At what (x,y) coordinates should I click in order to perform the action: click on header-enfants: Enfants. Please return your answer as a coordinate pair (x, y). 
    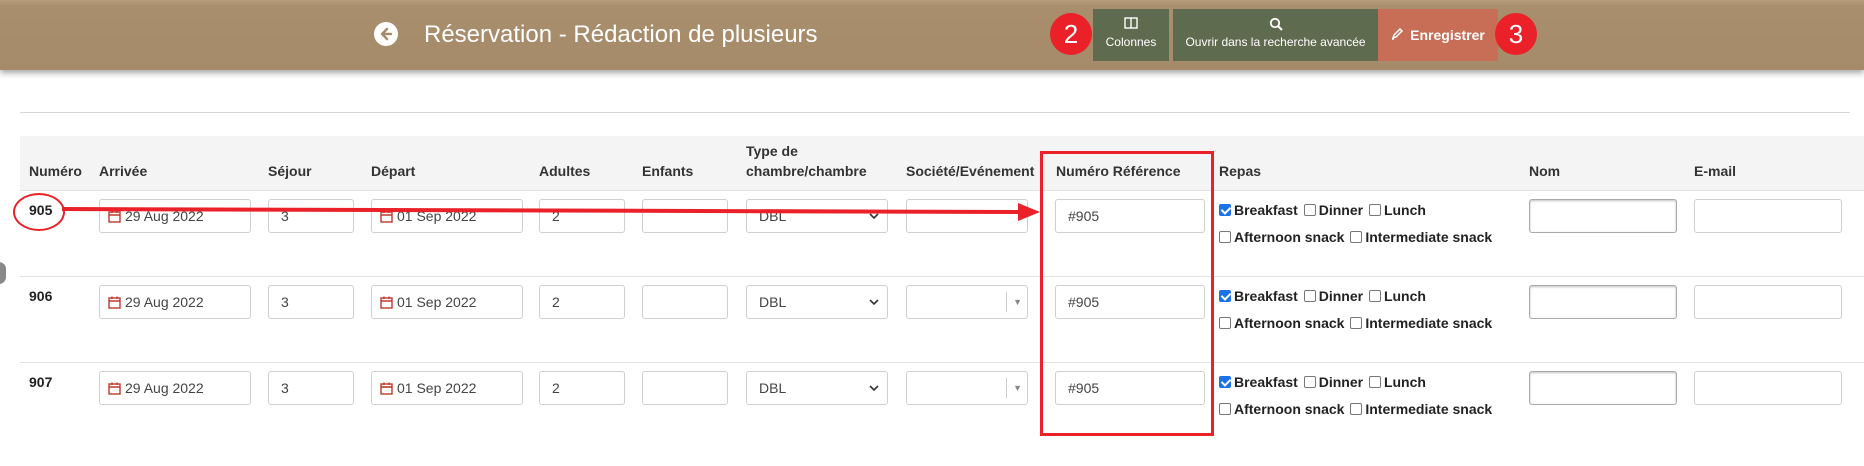
    Looking at the image, I should click on (668, 171).